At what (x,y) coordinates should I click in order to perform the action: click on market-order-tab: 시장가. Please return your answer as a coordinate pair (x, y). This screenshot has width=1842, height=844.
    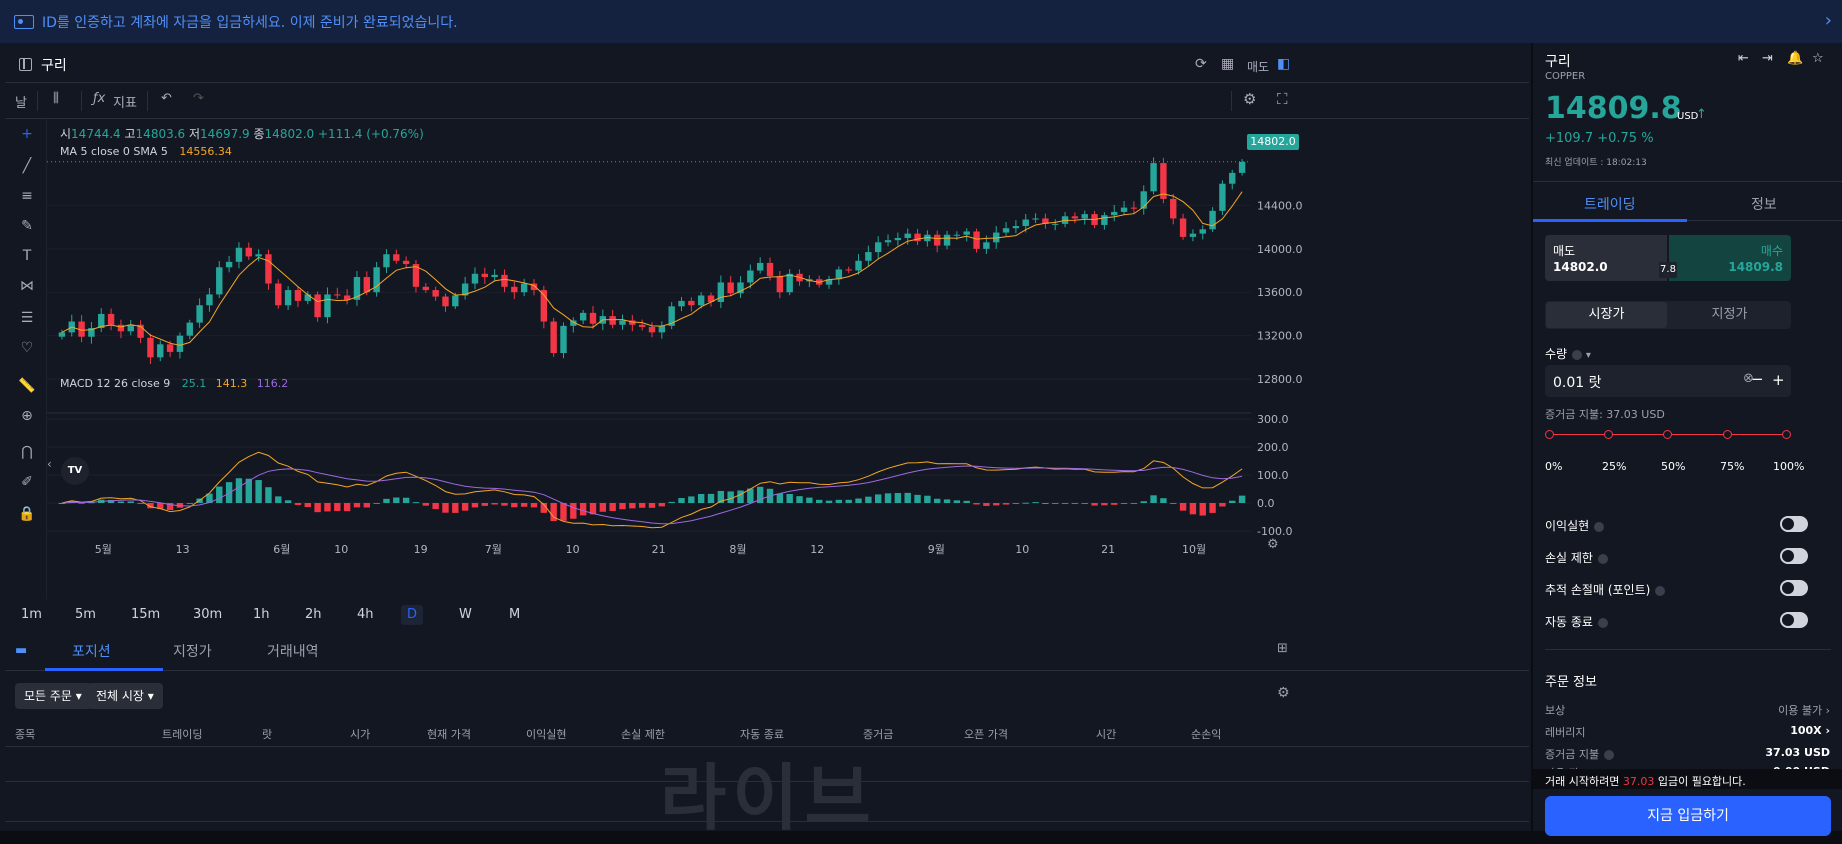
    Looking at the image, I should click on (1606, 315).